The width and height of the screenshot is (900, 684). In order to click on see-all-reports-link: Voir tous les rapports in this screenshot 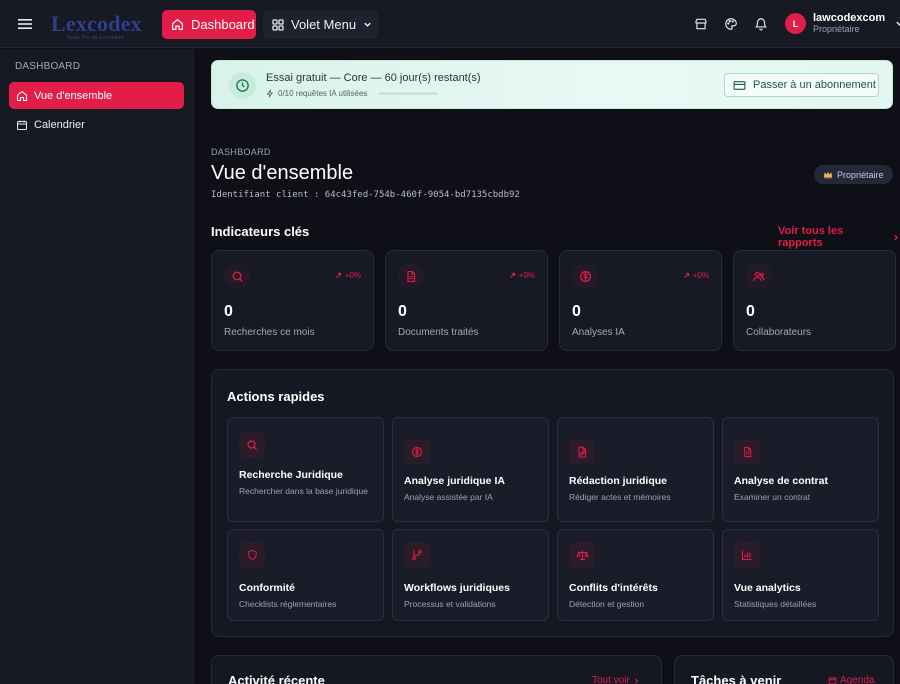, I will do `click(839, 237)`.